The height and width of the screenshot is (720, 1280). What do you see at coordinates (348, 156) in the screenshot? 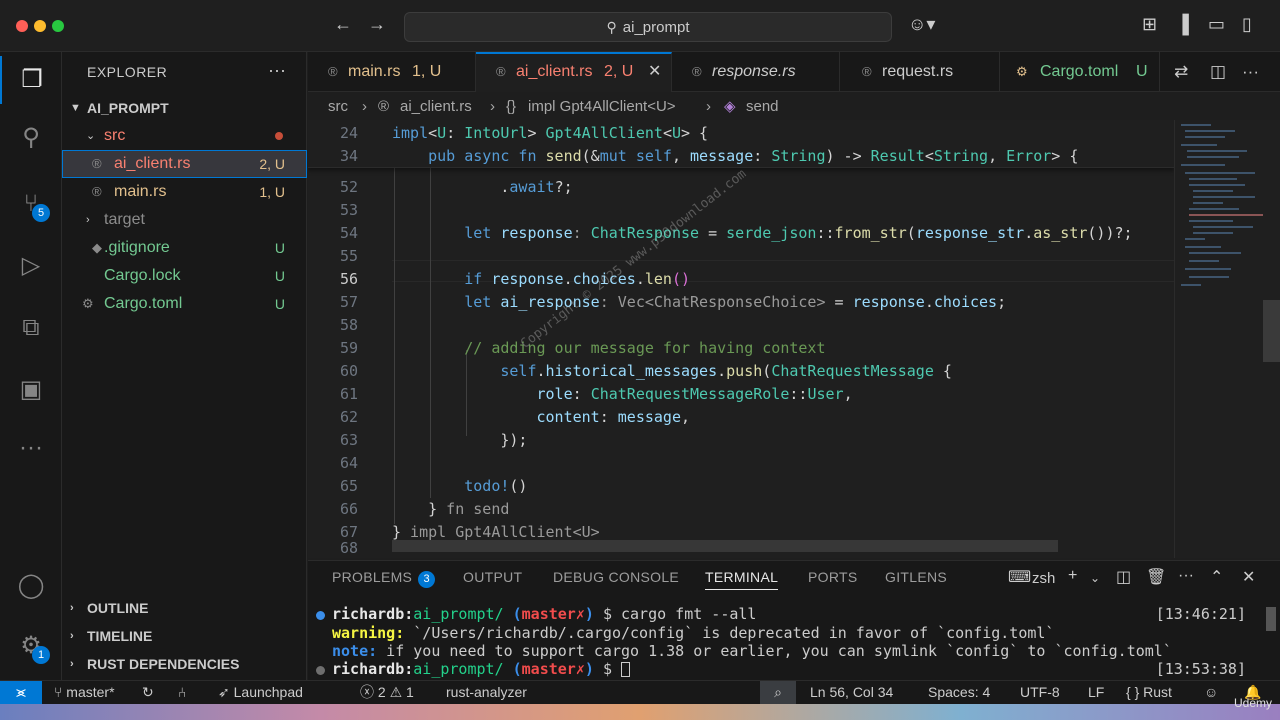
I see `line-number: 34` at bounding box center [348, 156].